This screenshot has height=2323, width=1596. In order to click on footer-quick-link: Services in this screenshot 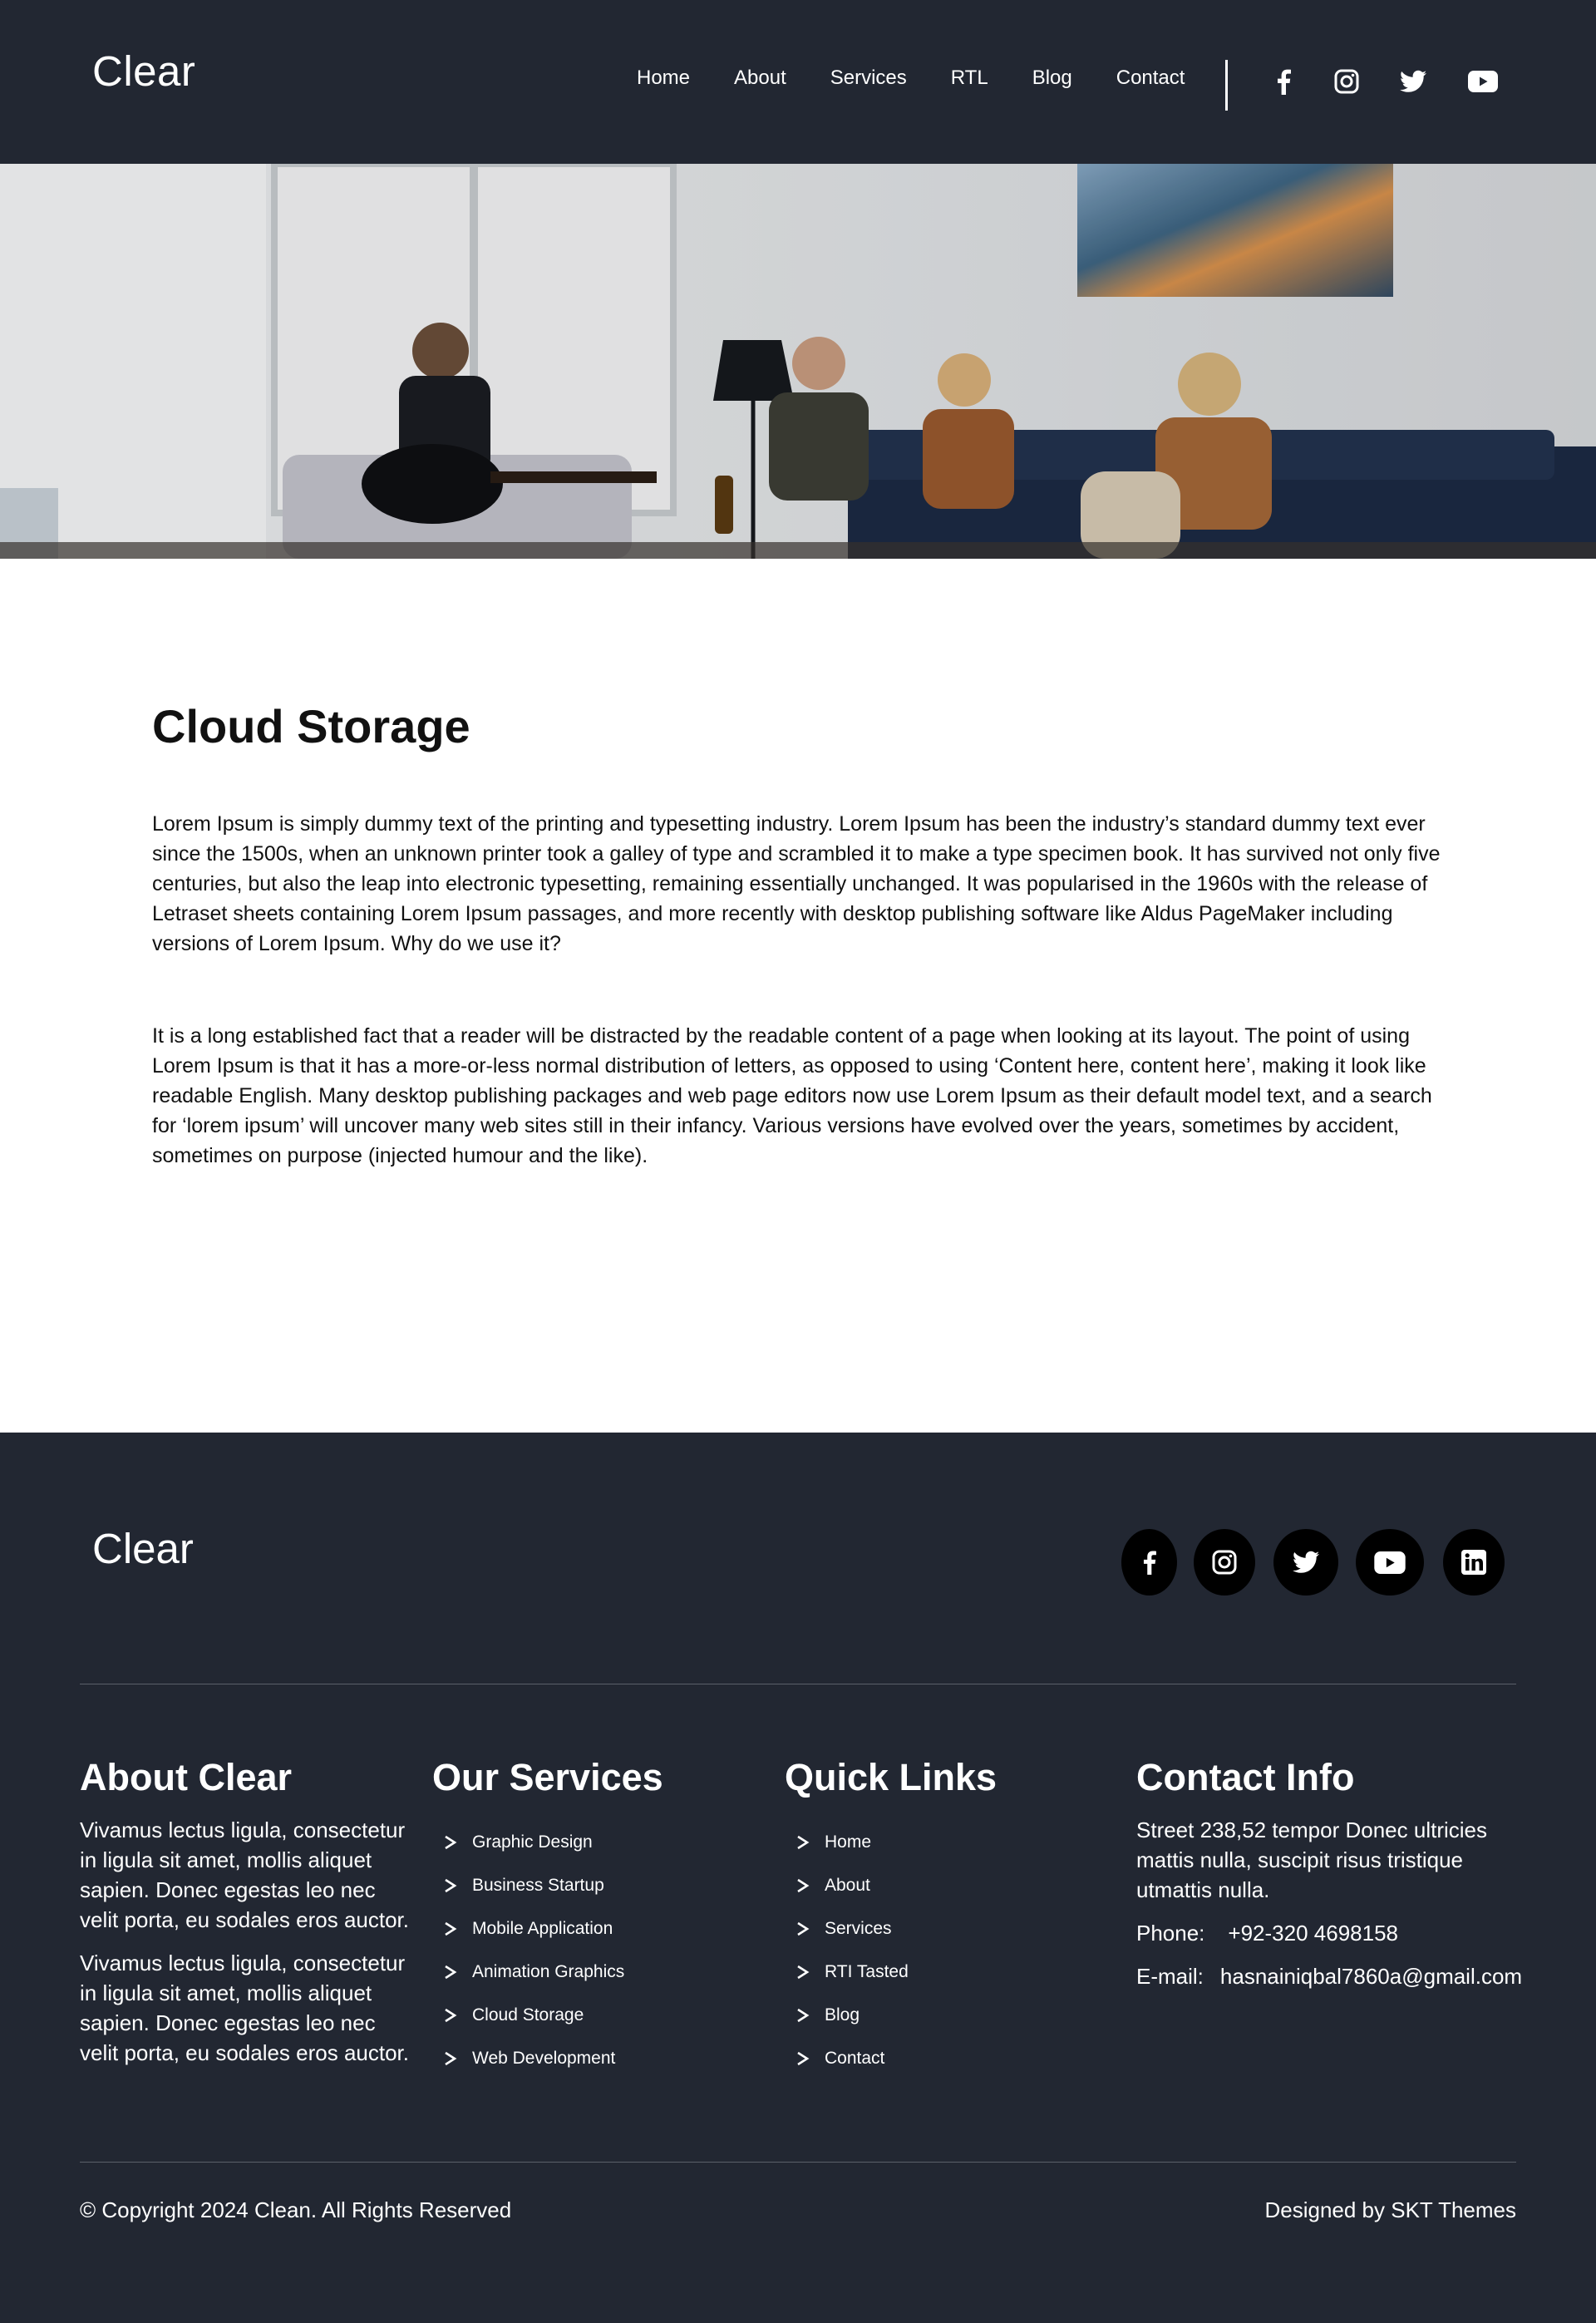, I will do `click(891, 1929)`.